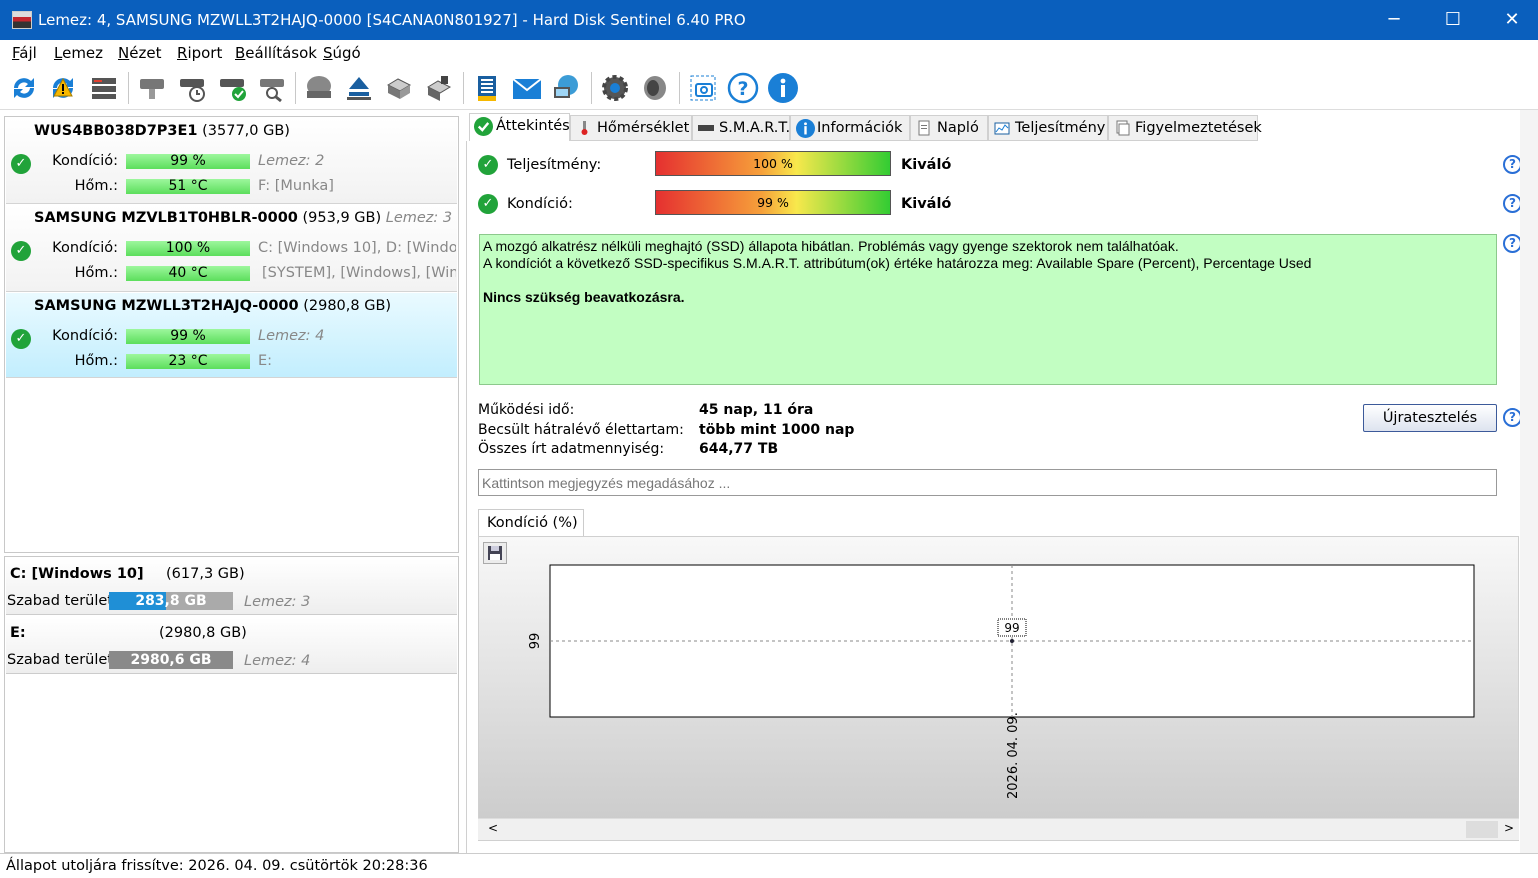 The height and width of the screenshot is (878, 1538). What do you see at coordinates (769, 53) in the screenshot?
I see `menu-bar: Fájl Lemez Nézet Riport Beállítások Súgó` at bounding box center [769, 53].